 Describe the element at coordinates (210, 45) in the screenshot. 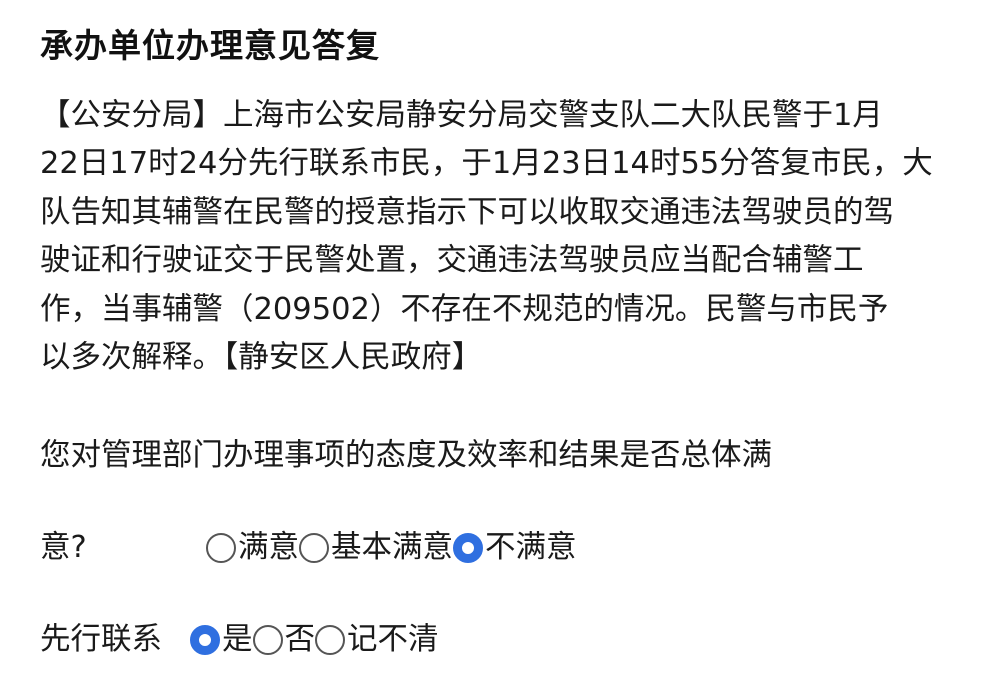

I see `page-title: 承办单位办理意见答复` at that location.